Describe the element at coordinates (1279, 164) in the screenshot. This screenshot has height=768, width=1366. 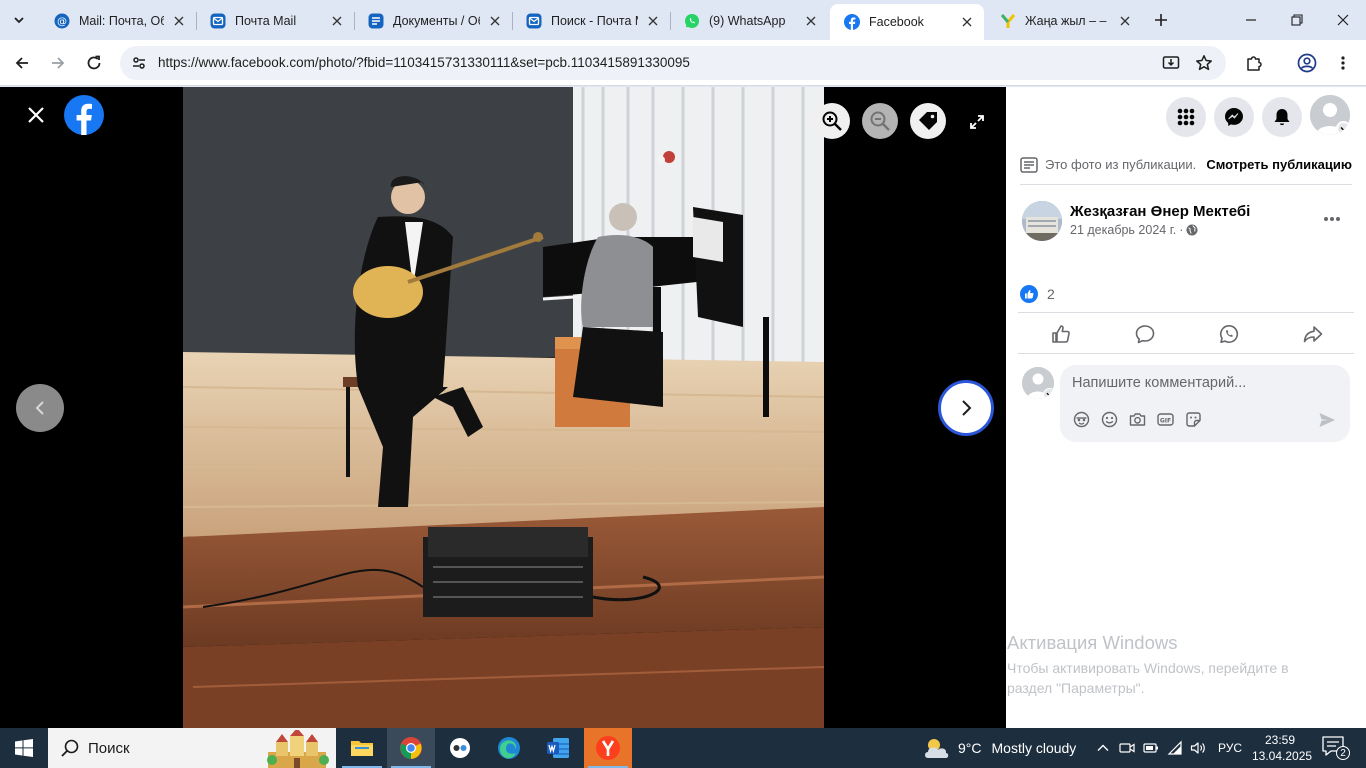
I see `view-post-link: Смотреть публикацию` at that location.